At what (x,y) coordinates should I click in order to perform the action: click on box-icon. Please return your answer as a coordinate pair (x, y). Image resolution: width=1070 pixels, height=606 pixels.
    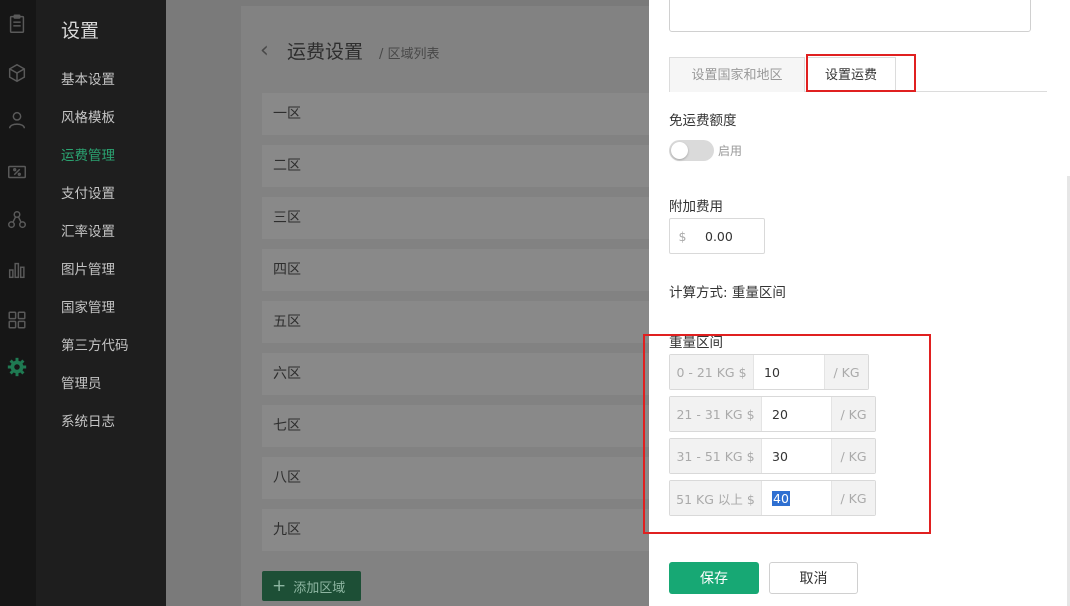
    Looking at the image, I should click on (17, 73).